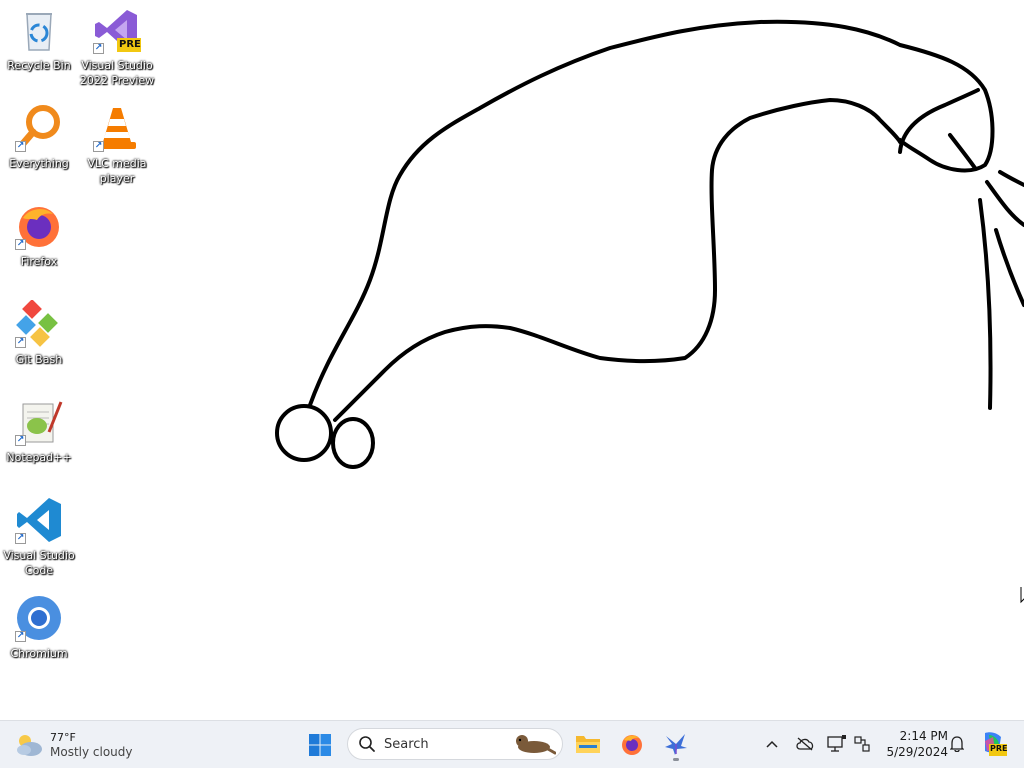 This screenshot has width=1024, height=768. I want to click on desktop-icon-visual-studio-2022-preview: PRE ↗ Visual Studio 2022 Preview, so click(117, 47).